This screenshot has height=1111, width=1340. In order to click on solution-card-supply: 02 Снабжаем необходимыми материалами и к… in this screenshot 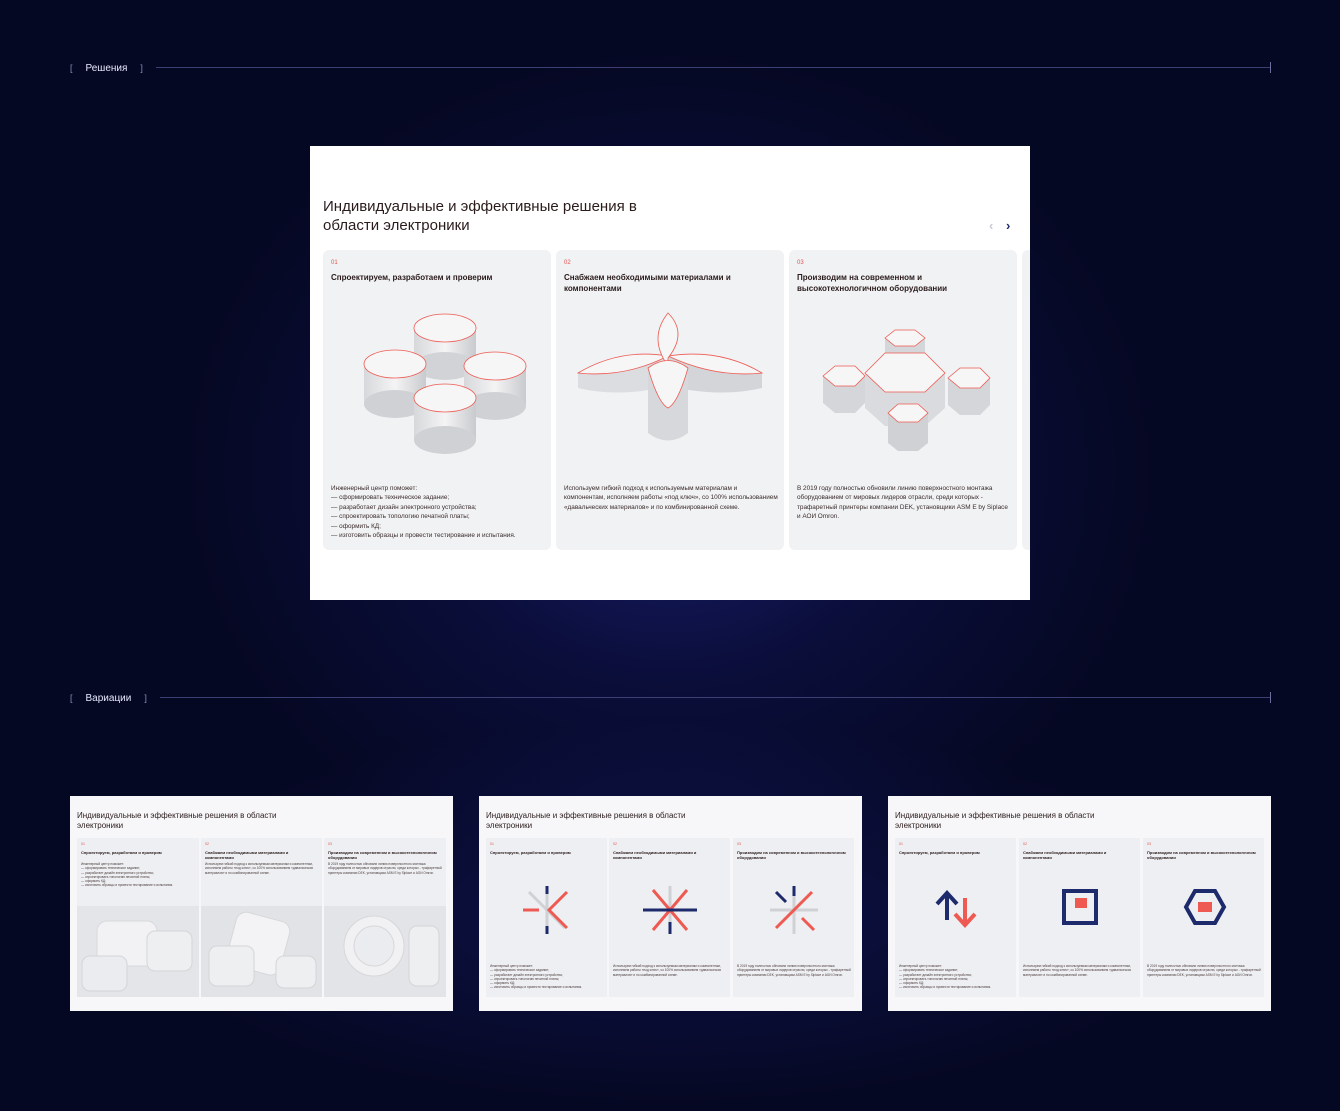, I will do `click(670, 400)`.